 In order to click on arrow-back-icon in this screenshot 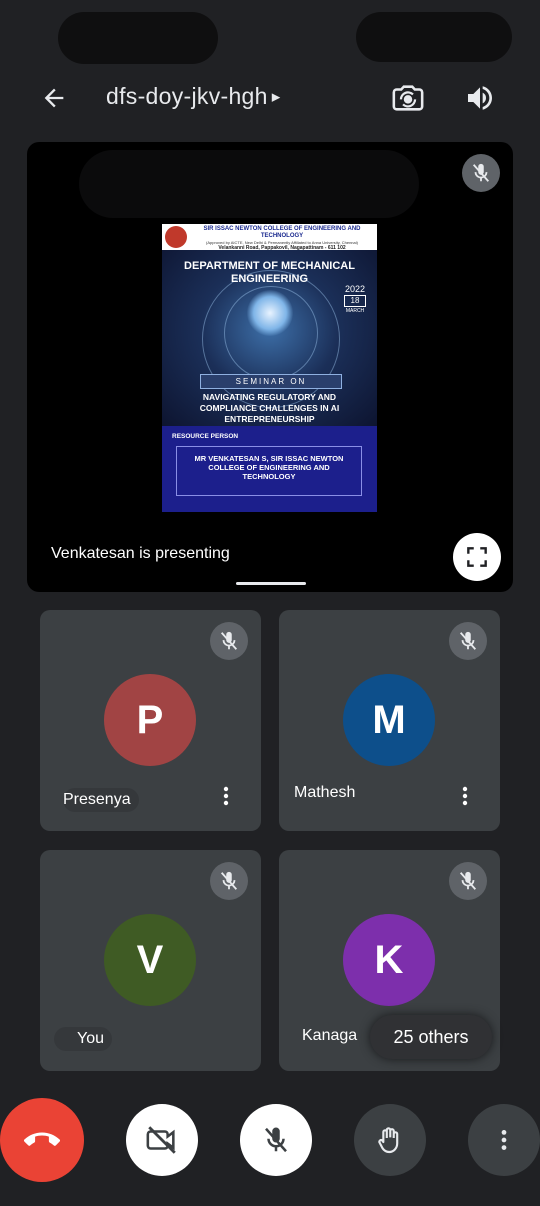, I will do `click(54, 98)`.